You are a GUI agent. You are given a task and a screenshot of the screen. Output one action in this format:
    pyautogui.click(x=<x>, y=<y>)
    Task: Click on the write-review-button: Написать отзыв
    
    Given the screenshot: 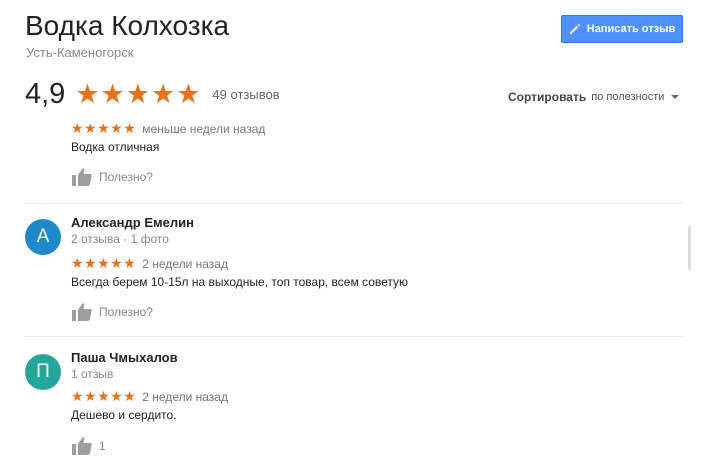 What is the action you would take?
    pyautogui.click(x=622, y=29)
    